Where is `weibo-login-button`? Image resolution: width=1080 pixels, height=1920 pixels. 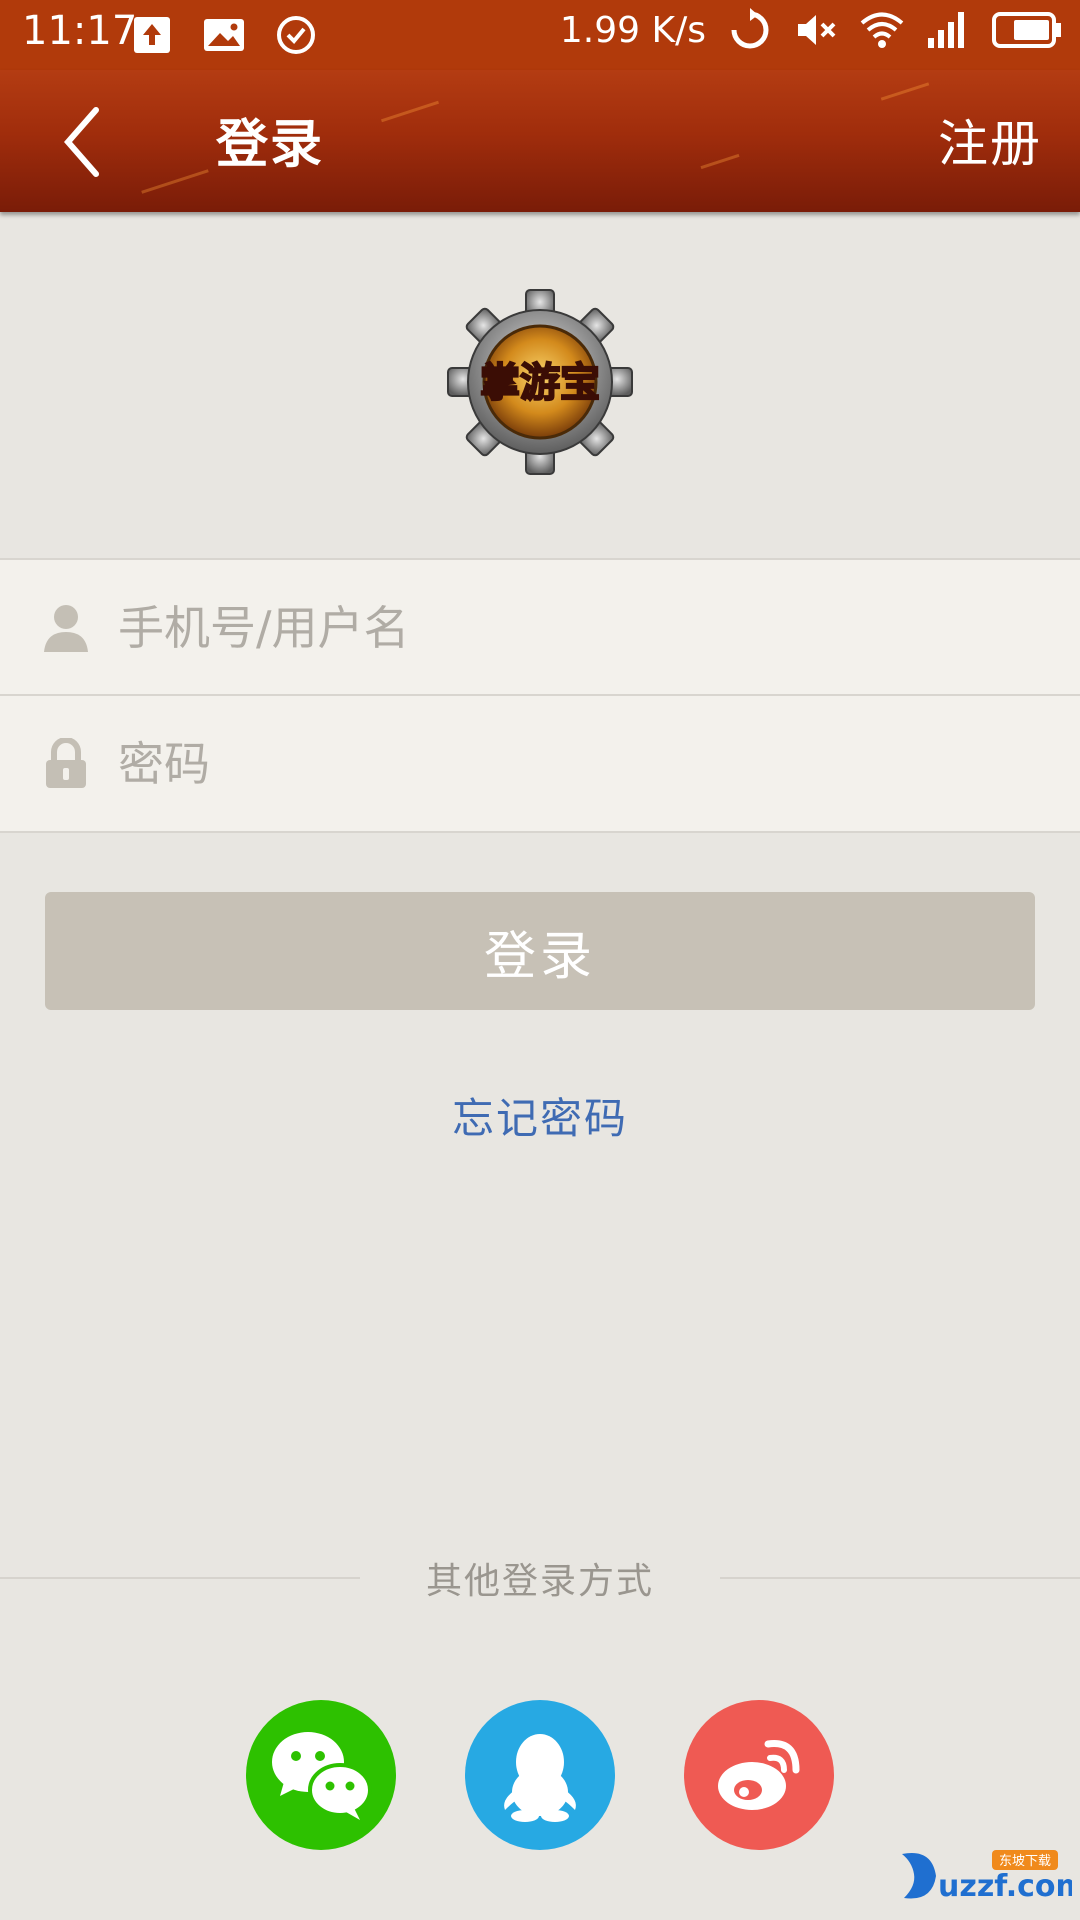
weibo-login-button is located at coordinates (759, 1775).